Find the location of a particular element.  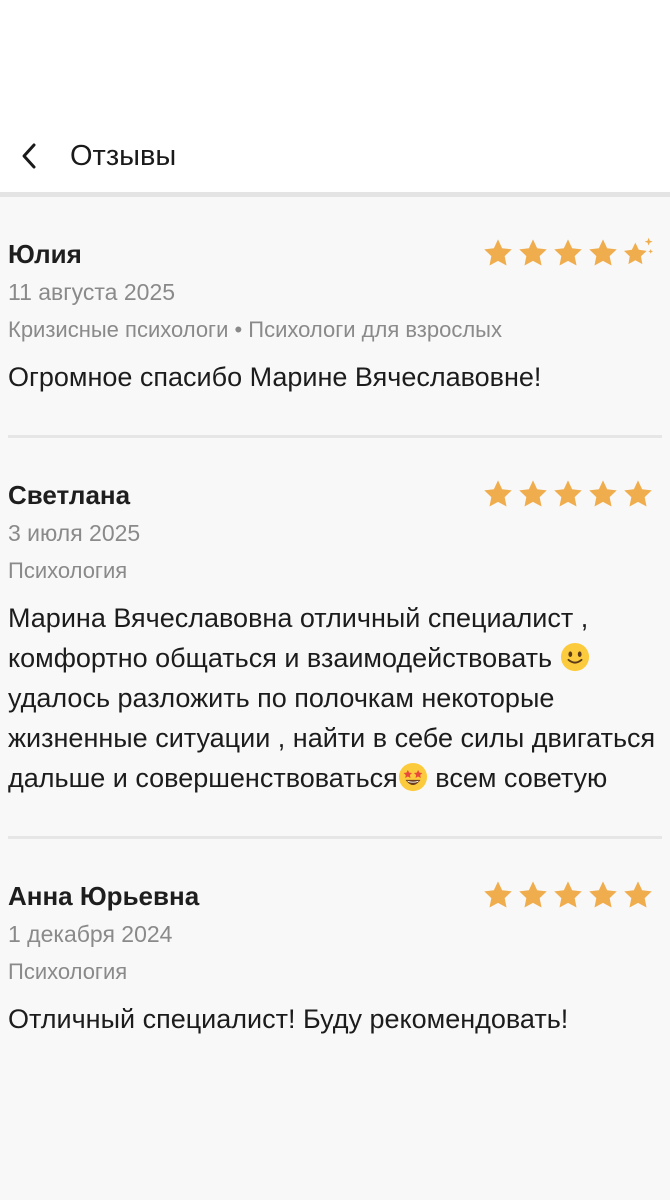

review-header: Анна Юрьевна is located at coordinates (335, 896).